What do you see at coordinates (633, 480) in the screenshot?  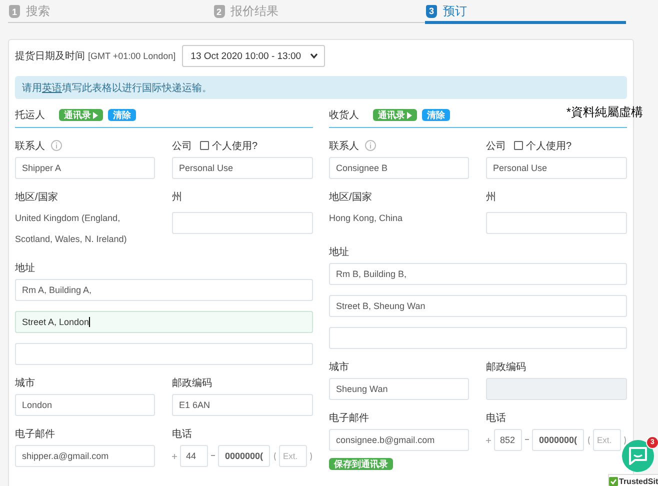 I see `trust-badge: TrustedSit` at bounding box center [633, 480].